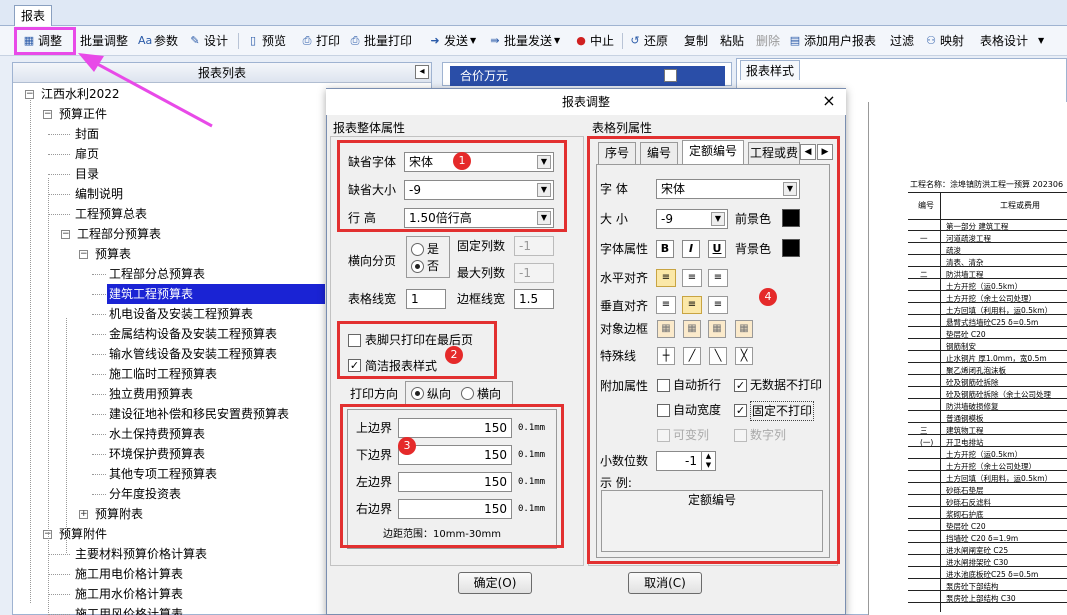 The width and height of the screenshot is (1067, 615). I want to click on preview-button: ▯ 预览, so click(266, 41).